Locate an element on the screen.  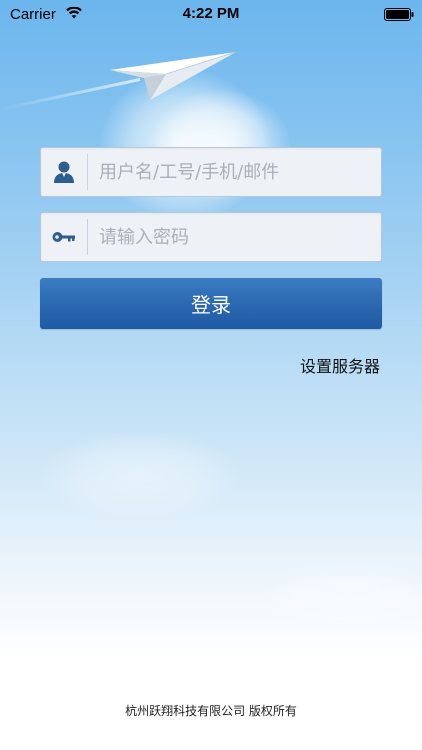
copyright-footer: 杭州跃翔科技有限公司 版权所有 is located at coordinates (211, 711).